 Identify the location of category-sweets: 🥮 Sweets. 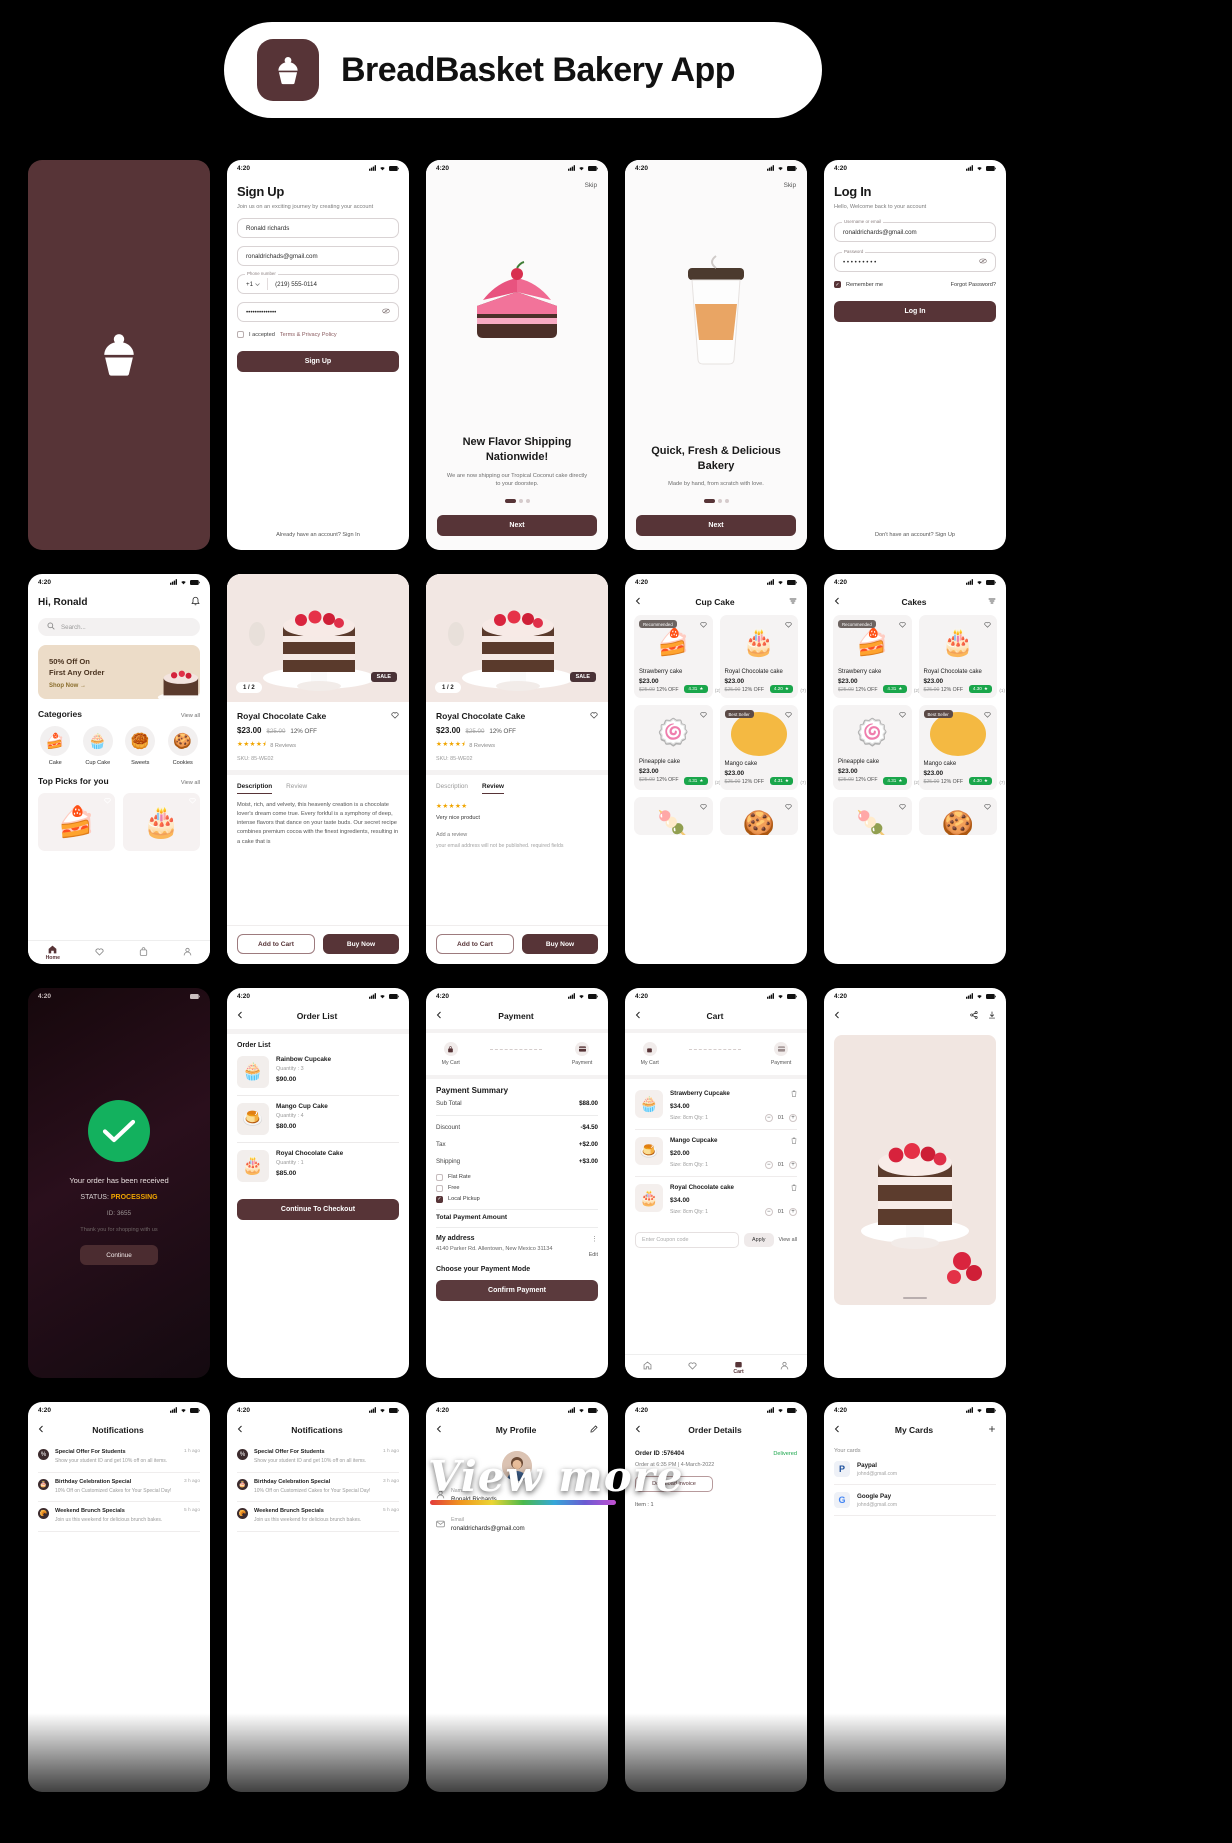
(140, 746).